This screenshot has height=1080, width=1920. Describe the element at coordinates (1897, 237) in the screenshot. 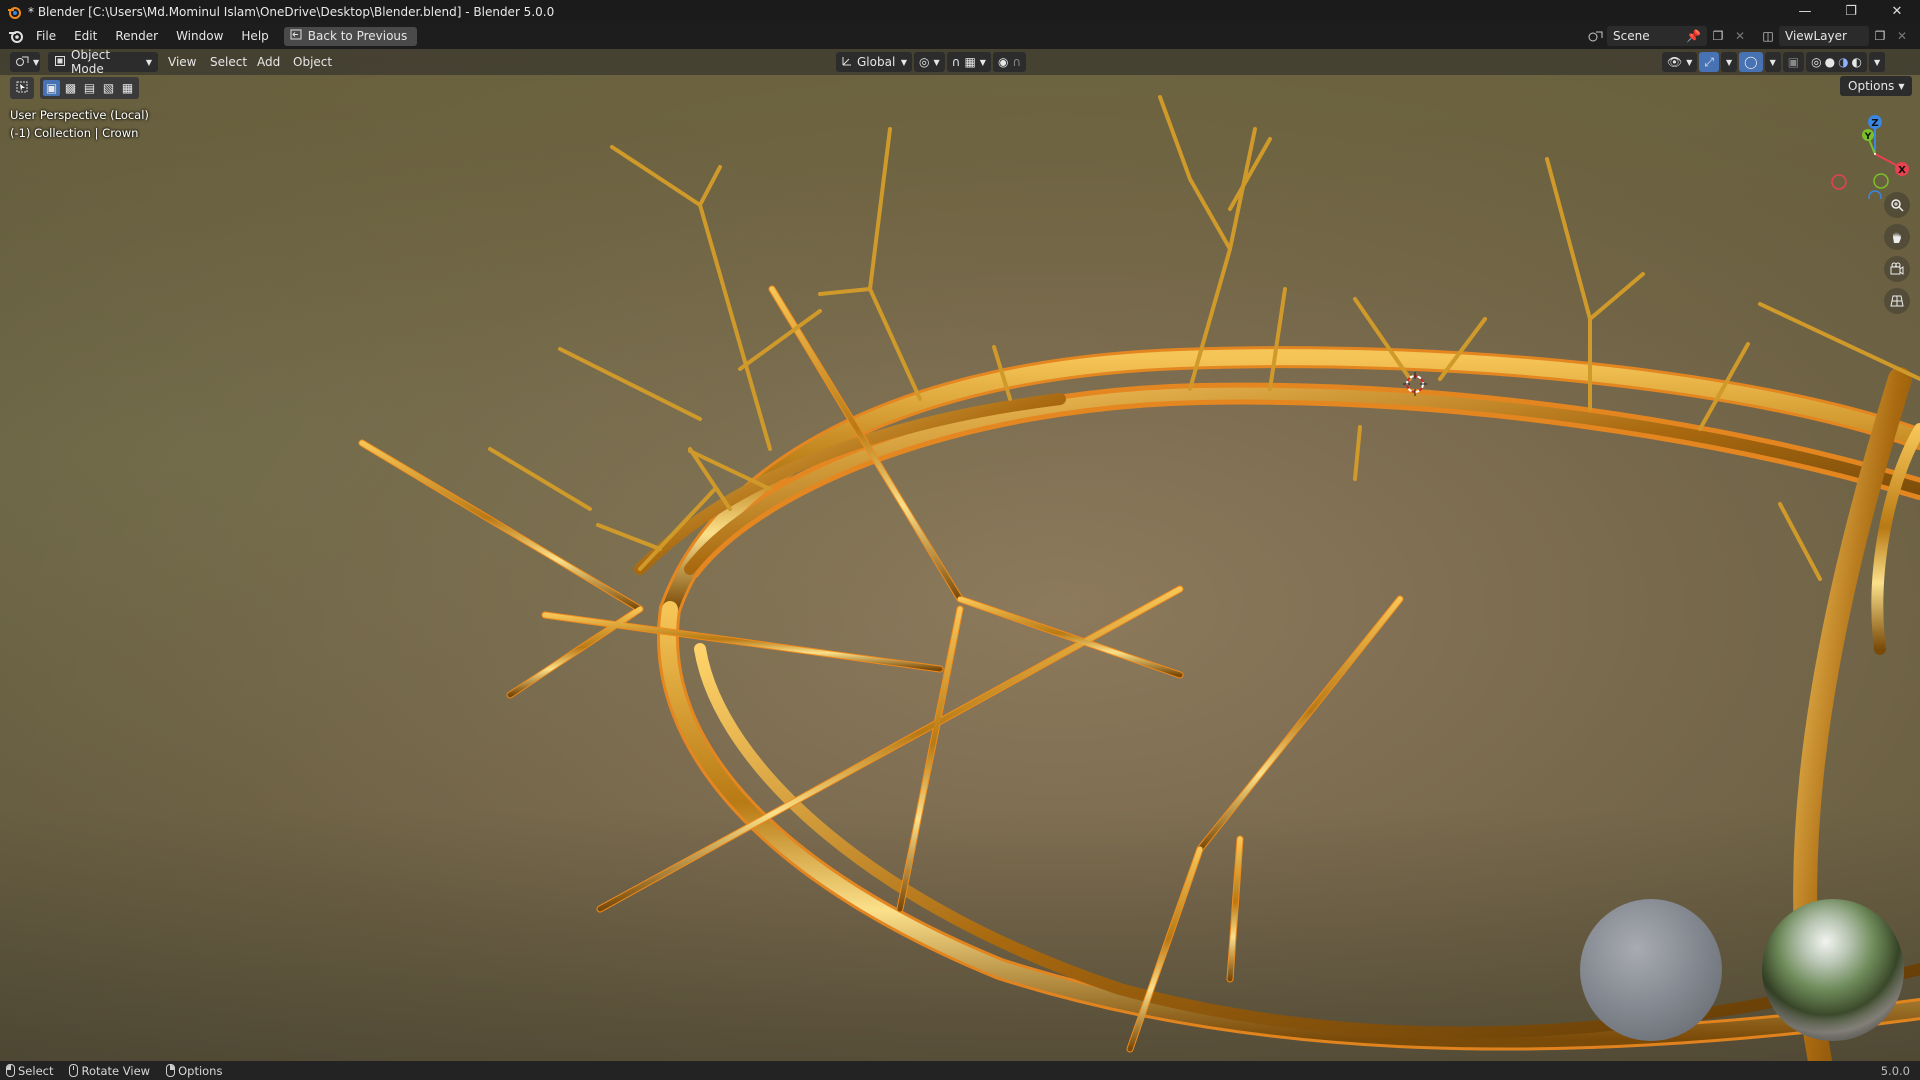

I see `pan-hand-icon` at that location.